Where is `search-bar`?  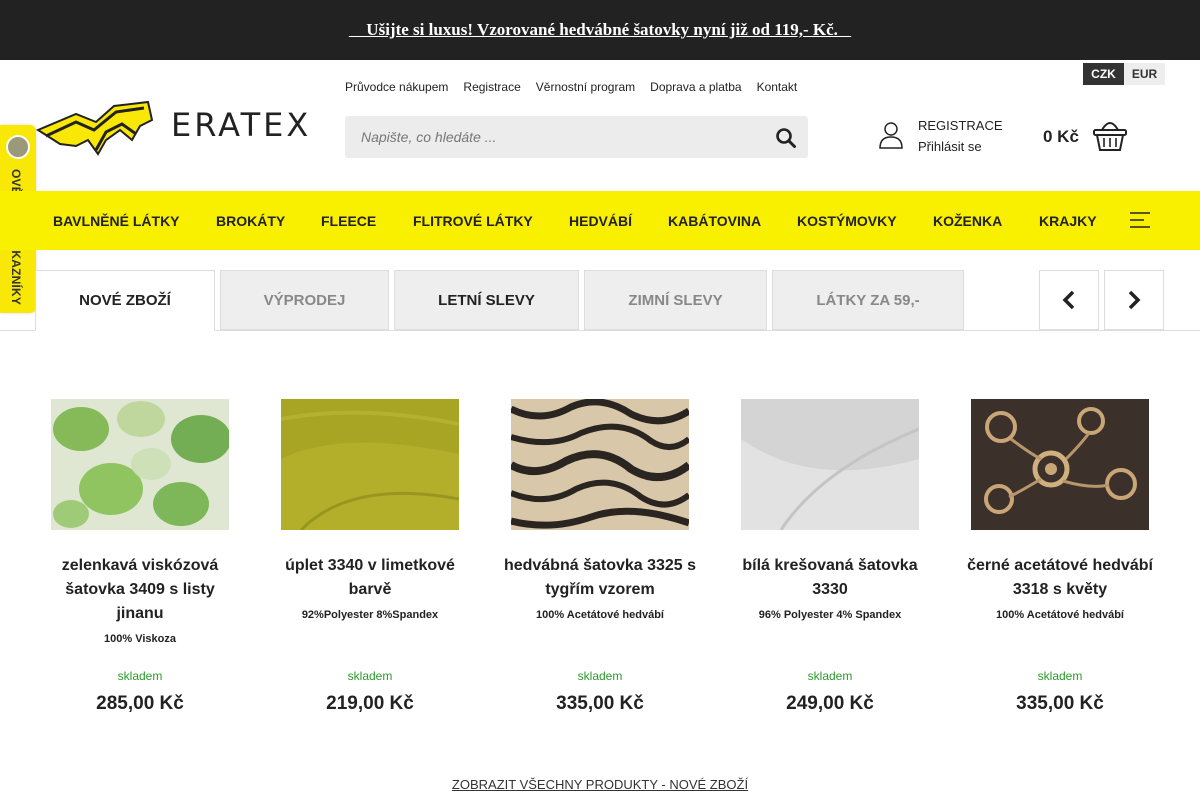 search-bar is located at coordinates (576, 137).